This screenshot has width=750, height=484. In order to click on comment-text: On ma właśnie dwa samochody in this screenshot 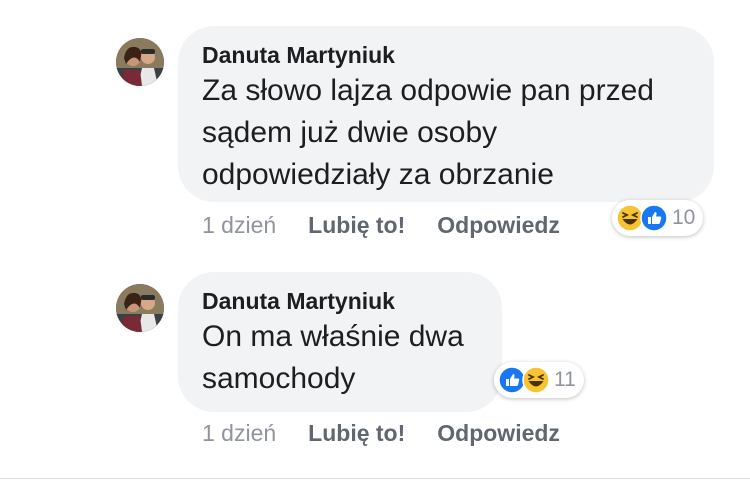, I will do `click(340, 358)`.